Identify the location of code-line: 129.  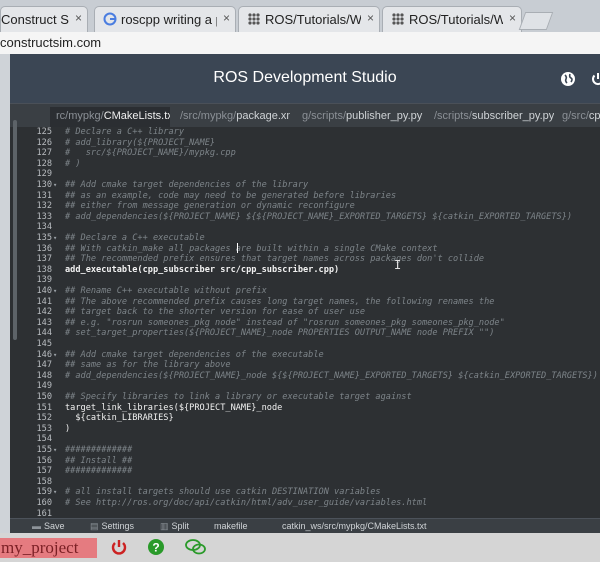
(305, 174).